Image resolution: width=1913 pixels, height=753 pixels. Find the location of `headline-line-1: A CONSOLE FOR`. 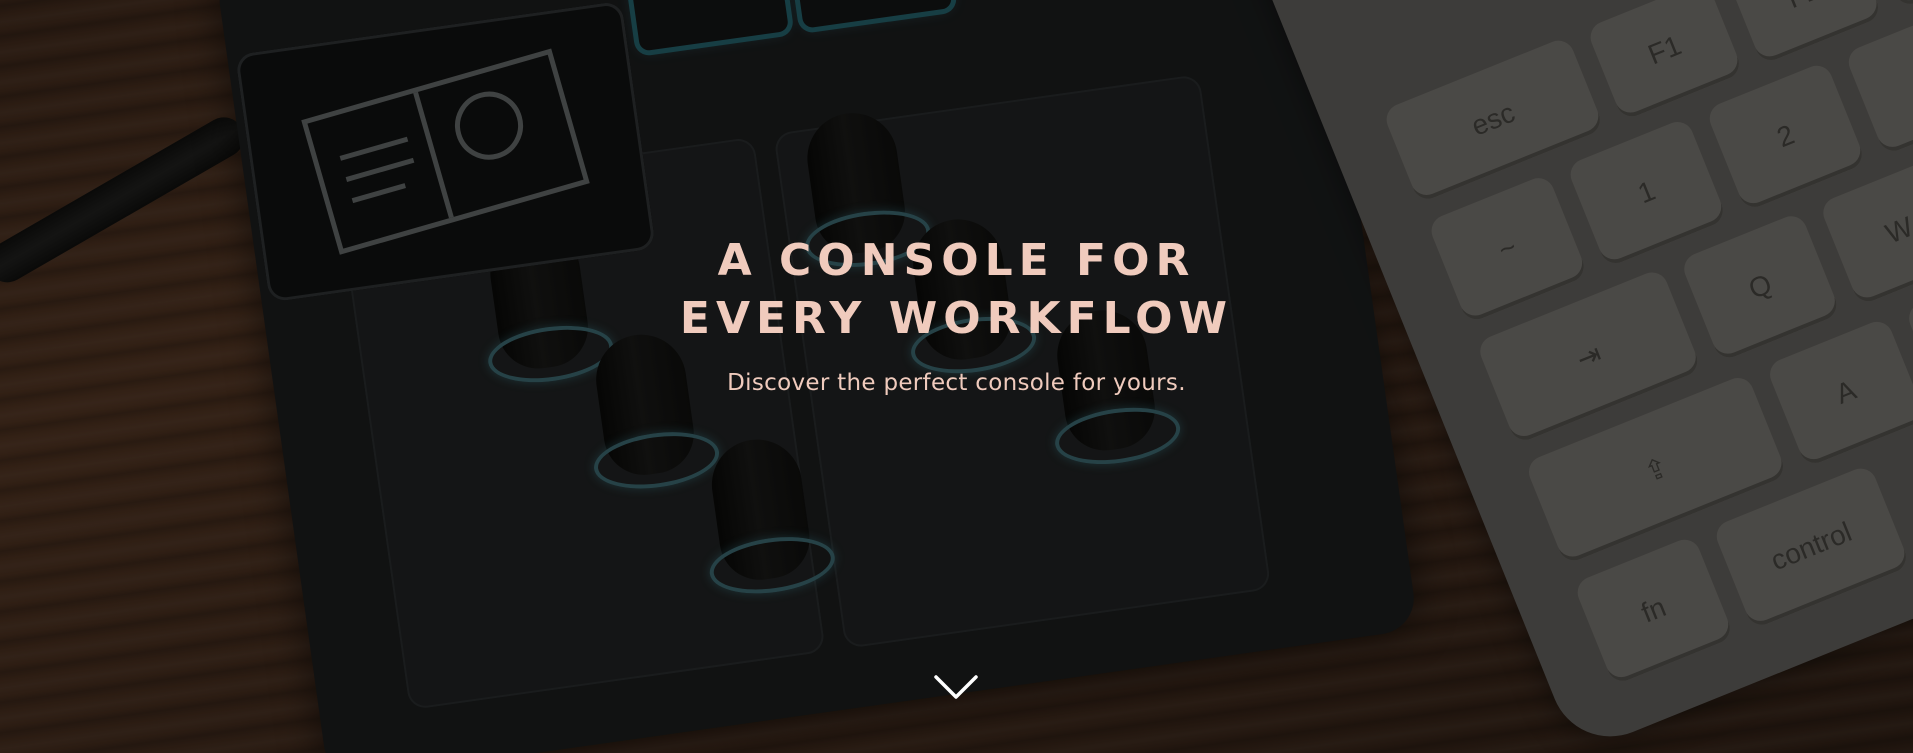

headline-line-1: A CONSOLE FOR is located at coordinates (956, 260).